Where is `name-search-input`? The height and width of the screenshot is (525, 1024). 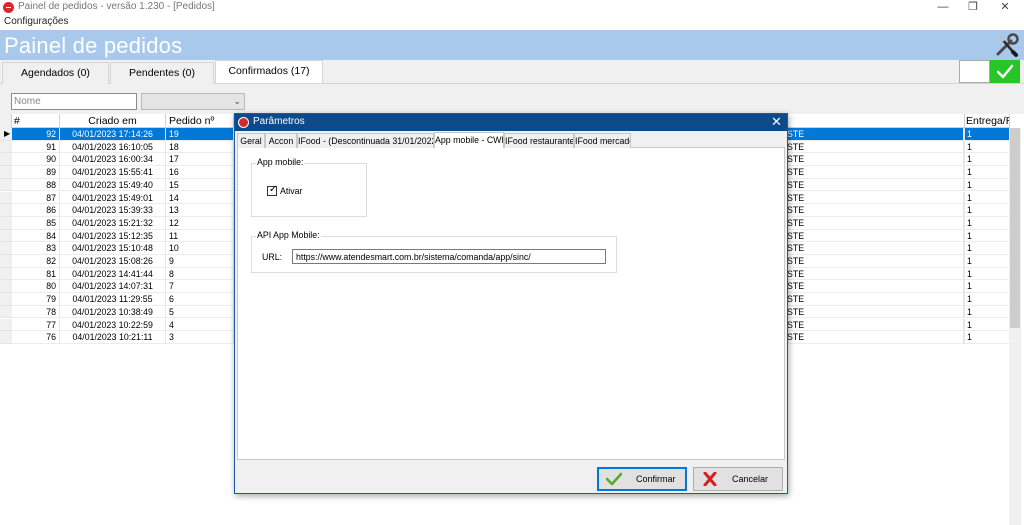
name-search-input is located at coordinates (74, 101).